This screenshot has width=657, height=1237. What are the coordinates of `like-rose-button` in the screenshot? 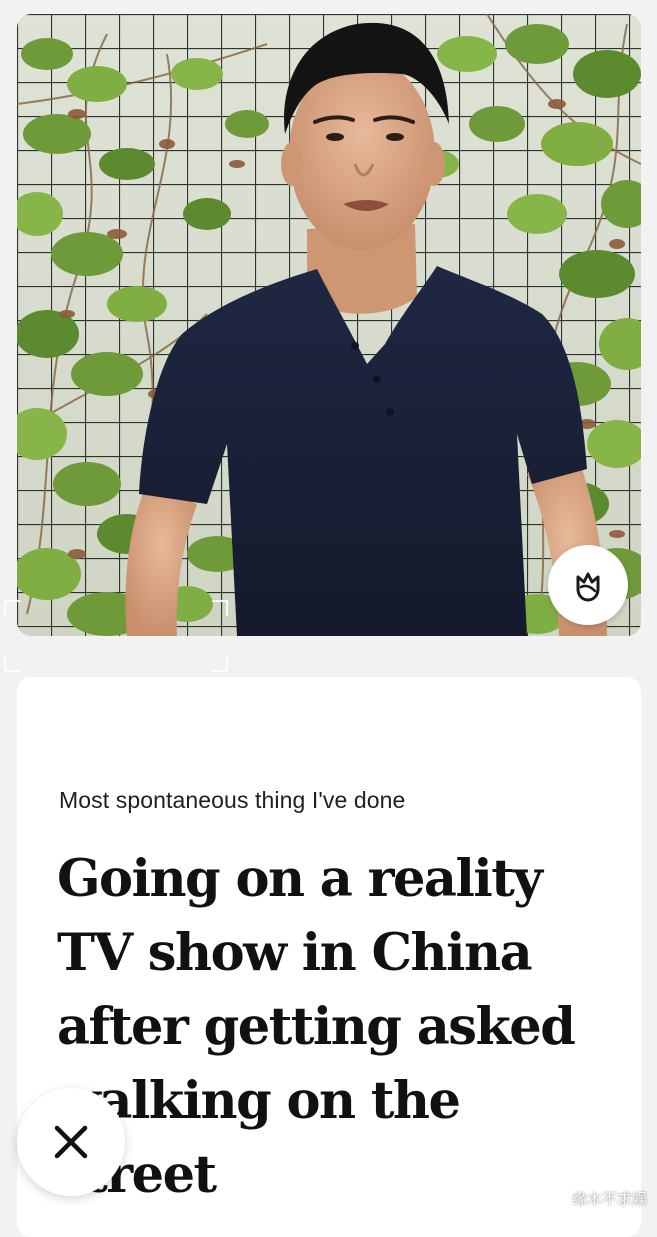 It's located at (588, 585).